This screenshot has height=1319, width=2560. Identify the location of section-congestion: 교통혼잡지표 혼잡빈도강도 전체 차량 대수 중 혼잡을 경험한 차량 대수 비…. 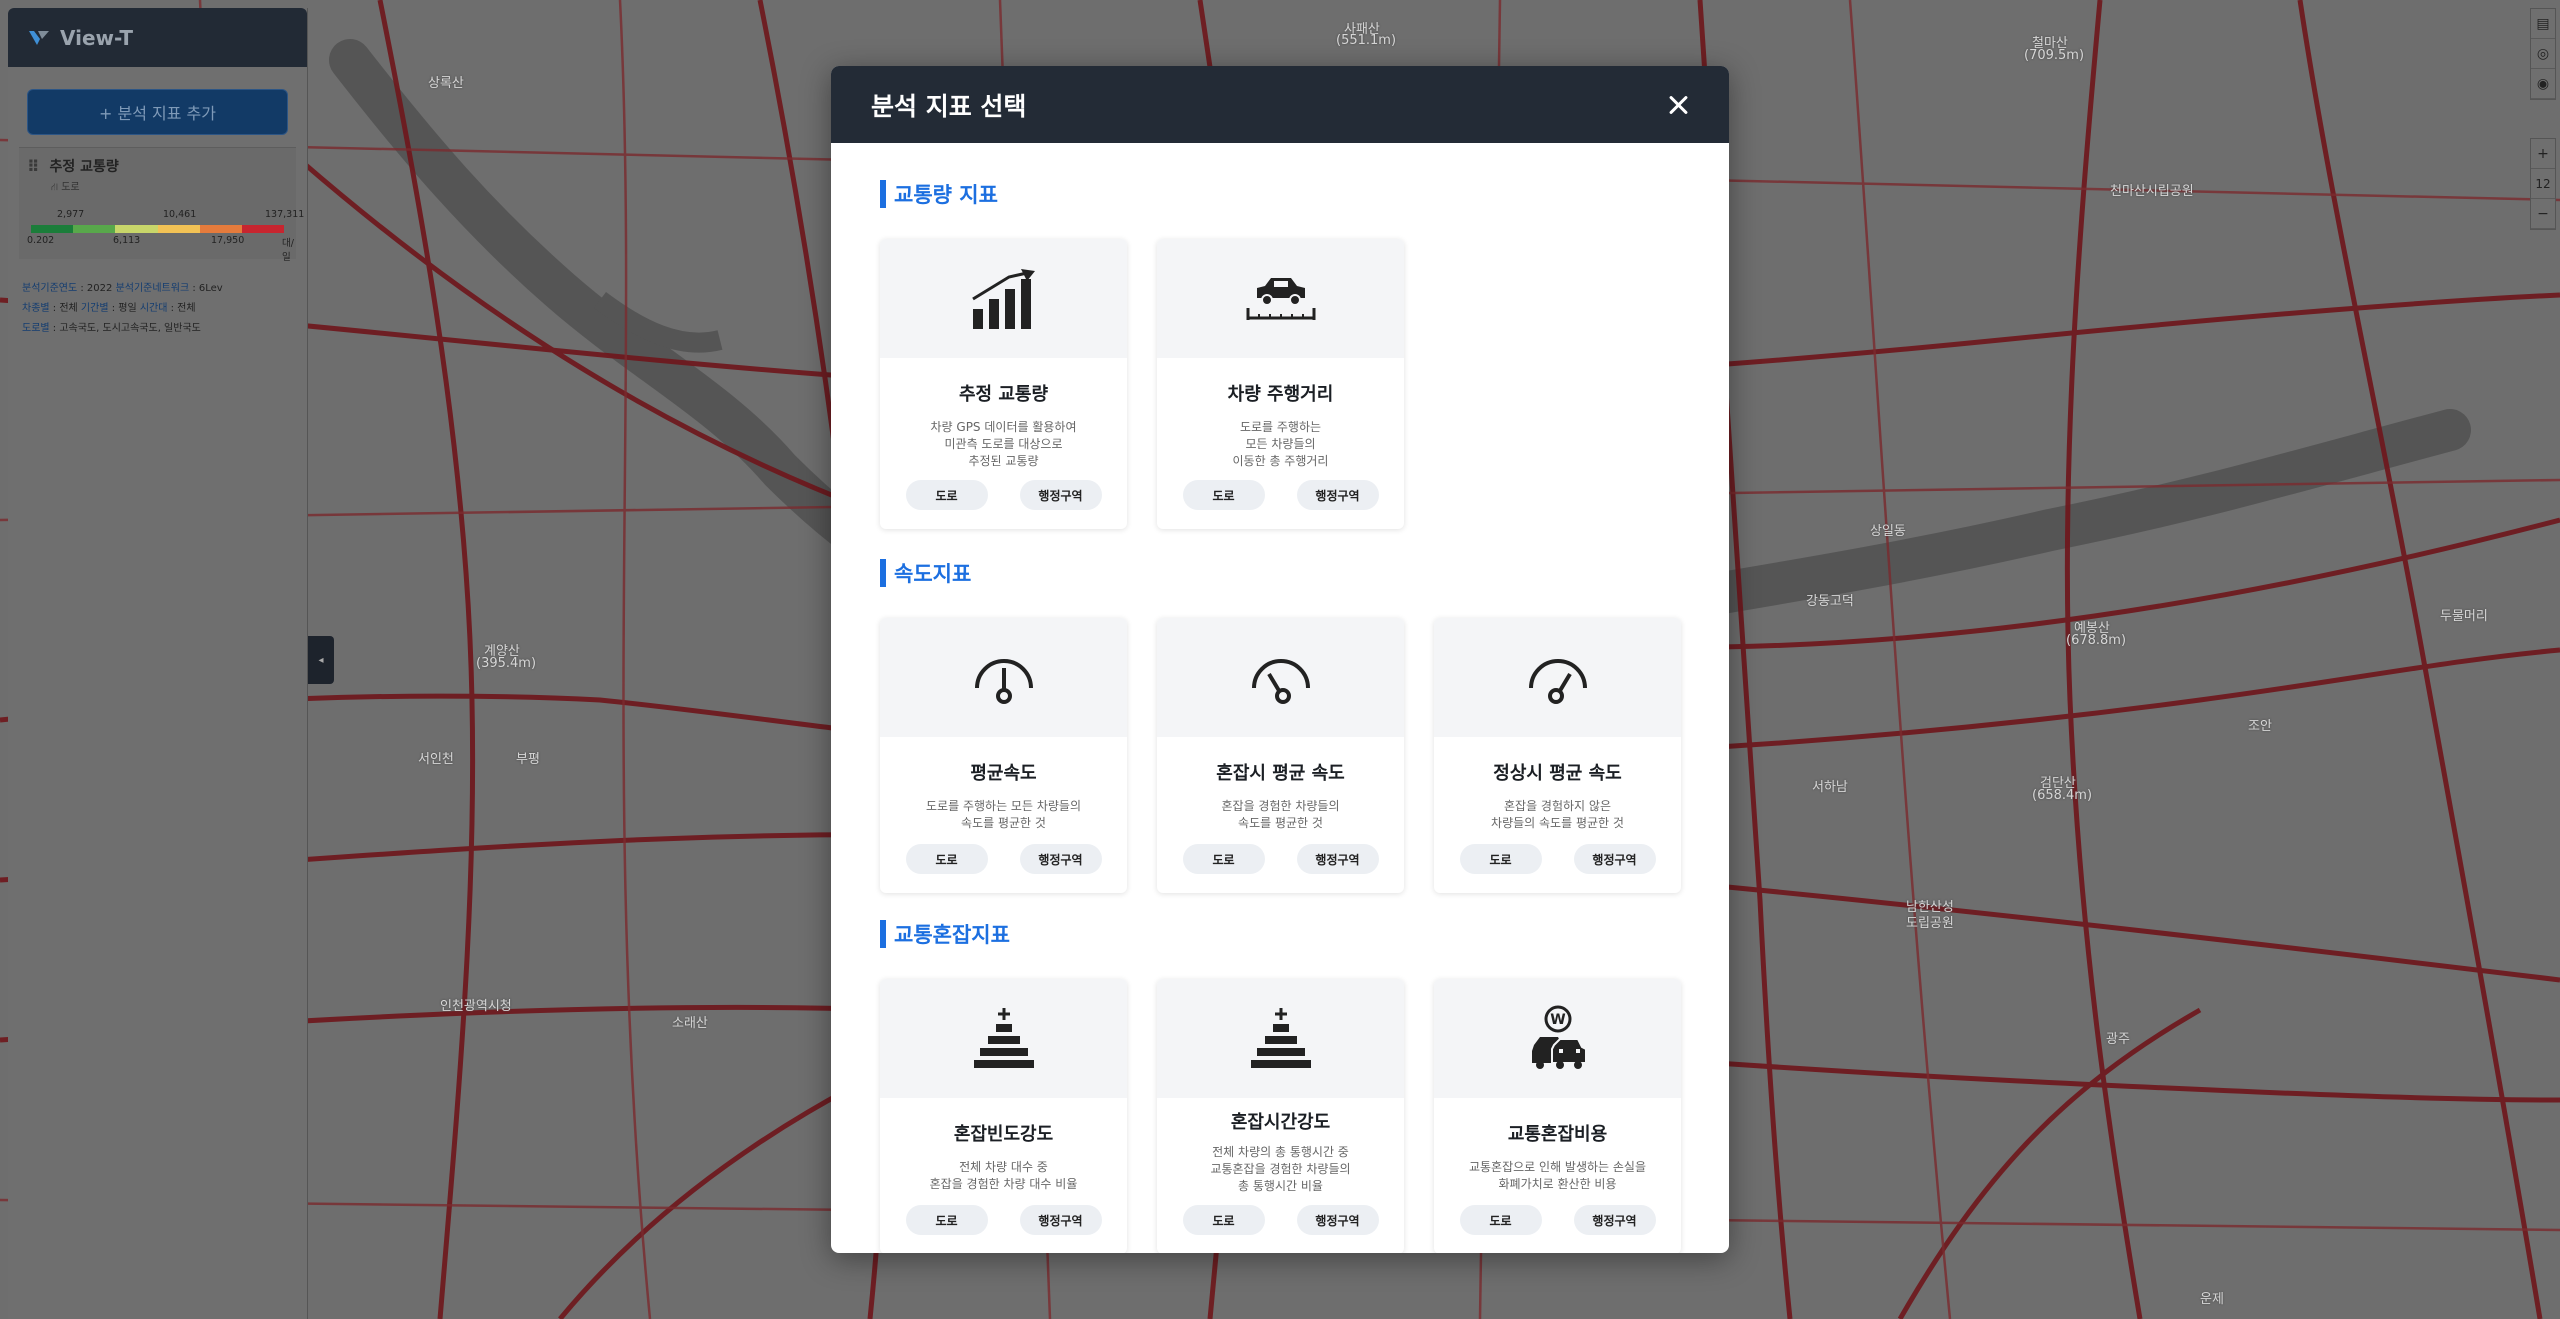
(1280, 1086).